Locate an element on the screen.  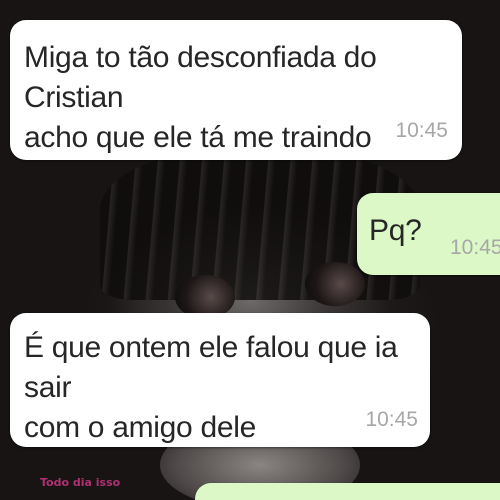
wallpaper-eye-right is located at coordinates (335, 284).